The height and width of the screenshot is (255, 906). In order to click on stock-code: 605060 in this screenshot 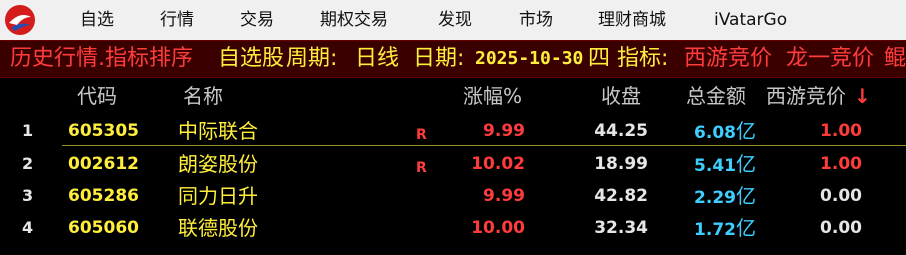, I will do `click(103, 228)`.